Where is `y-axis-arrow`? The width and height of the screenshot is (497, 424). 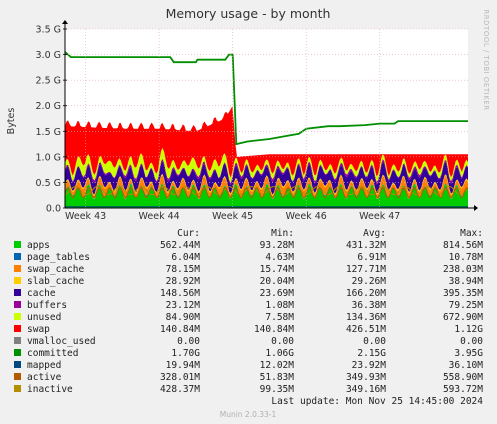 y-axis-arrow is located at coordinates (65, 22).